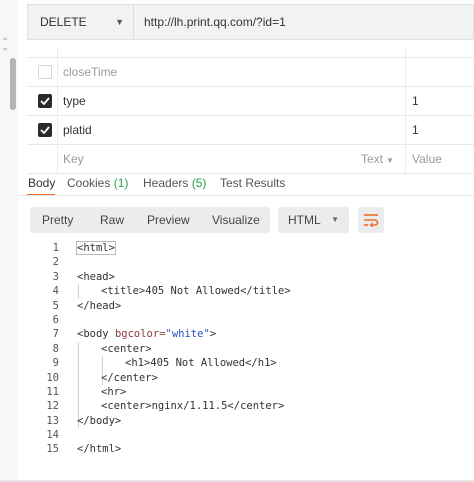  Describe the element at coordinates (247, 449) in the screenshot. I see `code-line: 15 </html>` at that location.